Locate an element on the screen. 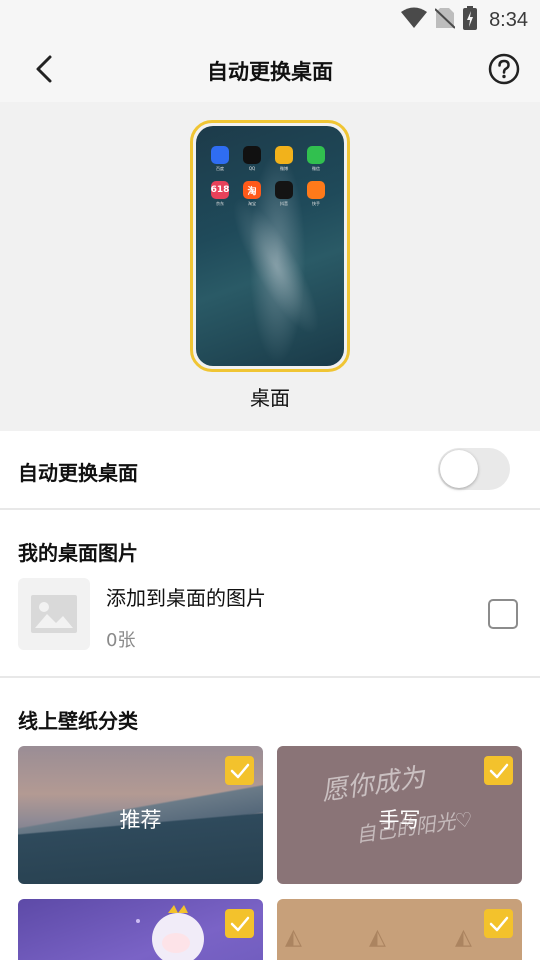  category-card-handwriting: 愿你成为 自己的阳光♡ 手写 is located at coordinates (399, 815).